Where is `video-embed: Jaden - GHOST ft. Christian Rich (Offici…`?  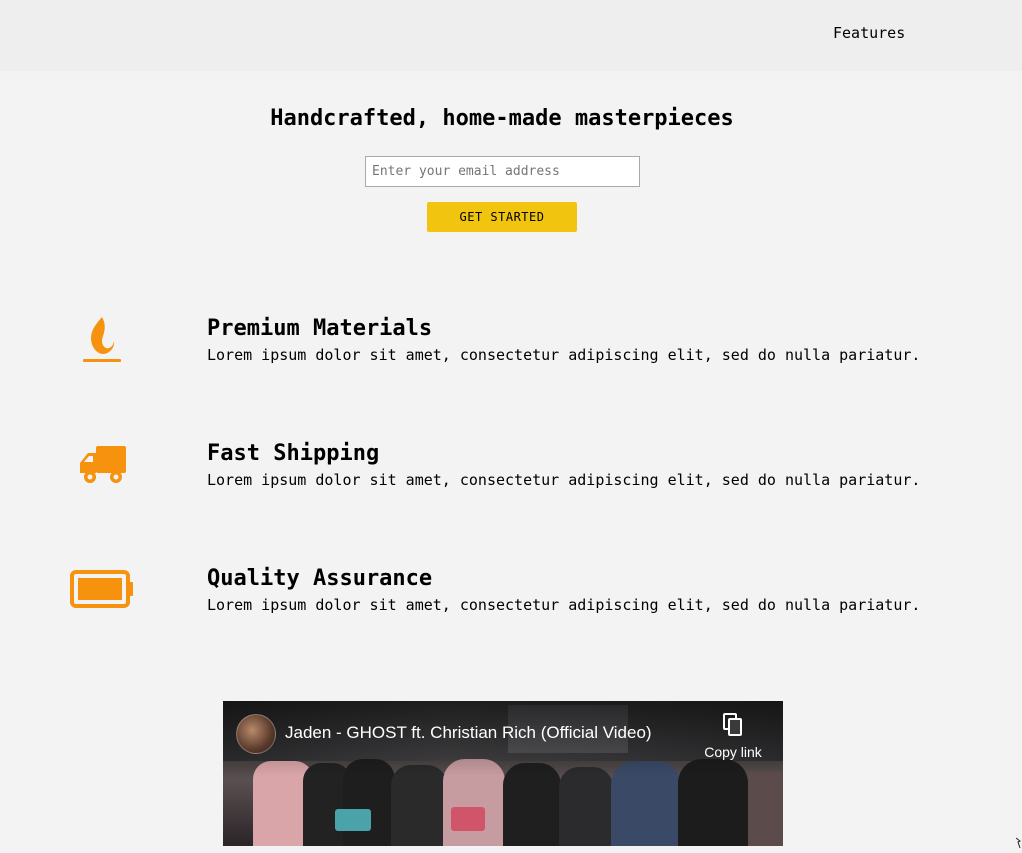 video-embed: Jaden - GHOST ft. Christian Rich (Offici… is located at coordinates (503, 773).